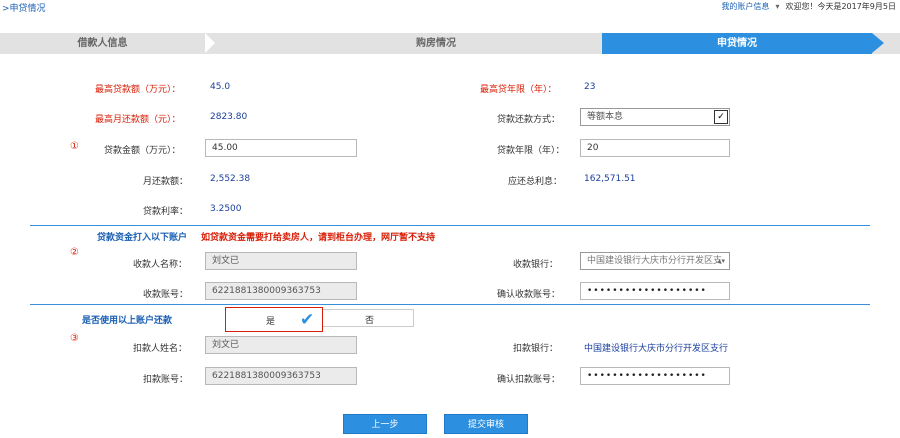 This screenshot has width=900, height=438. What do you see at coordinates (74, 146) in the screenshot?
I see `section-marker-1: ①` at bounding box center [74, 146].